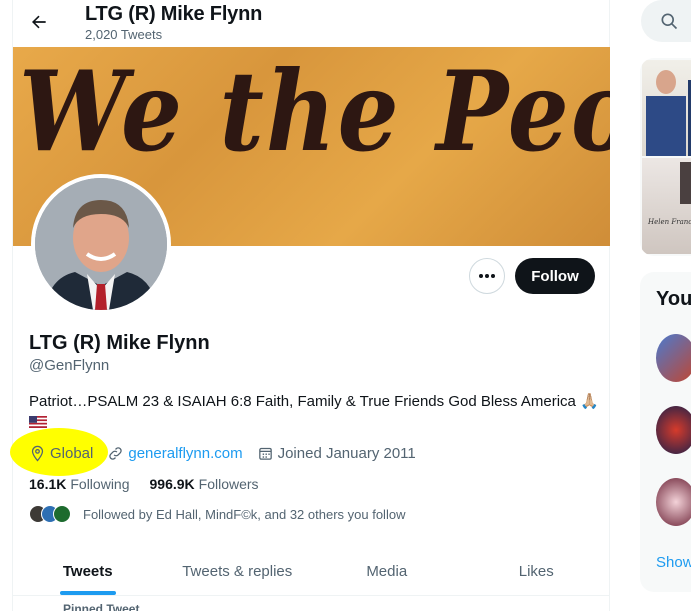 Image resolution: width=691 pixels, height=611 pixels. Describe the element at coordinates (555, 276) in the screenshot. I see `follow-button: Follow` at that location.